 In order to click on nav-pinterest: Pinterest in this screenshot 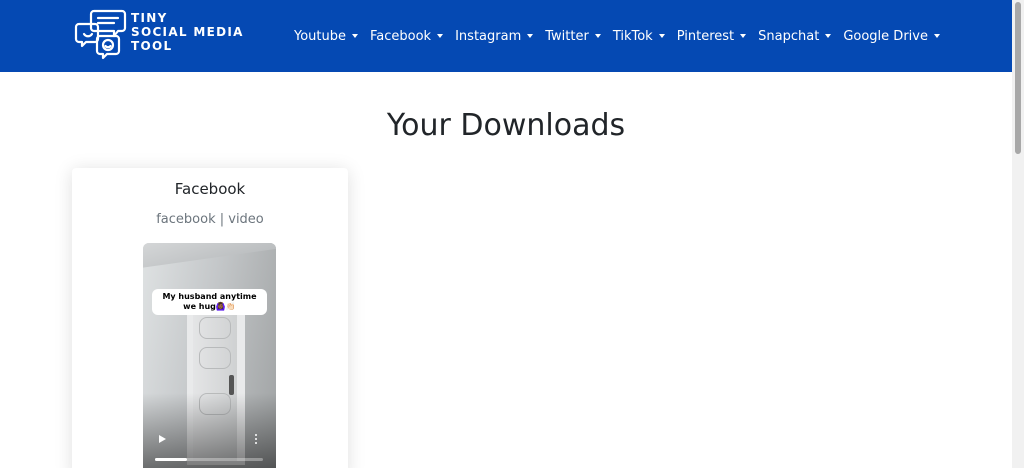, I will do `click(711, 36)`.